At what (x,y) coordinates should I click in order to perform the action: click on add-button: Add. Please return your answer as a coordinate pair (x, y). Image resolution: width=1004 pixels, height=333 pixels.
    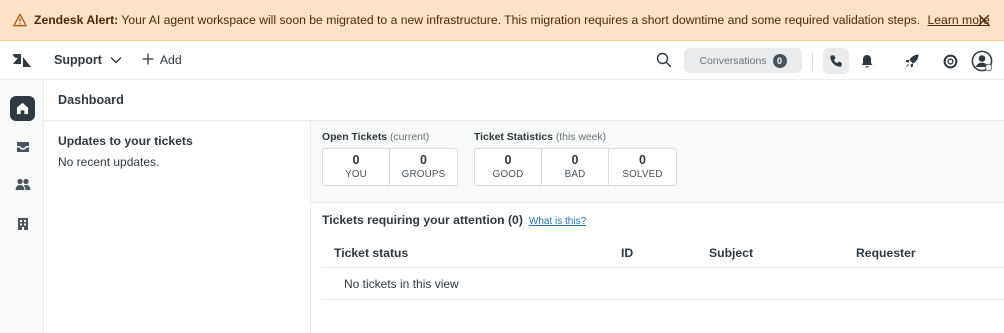
    Looking at the image, I should click on (162, 60).